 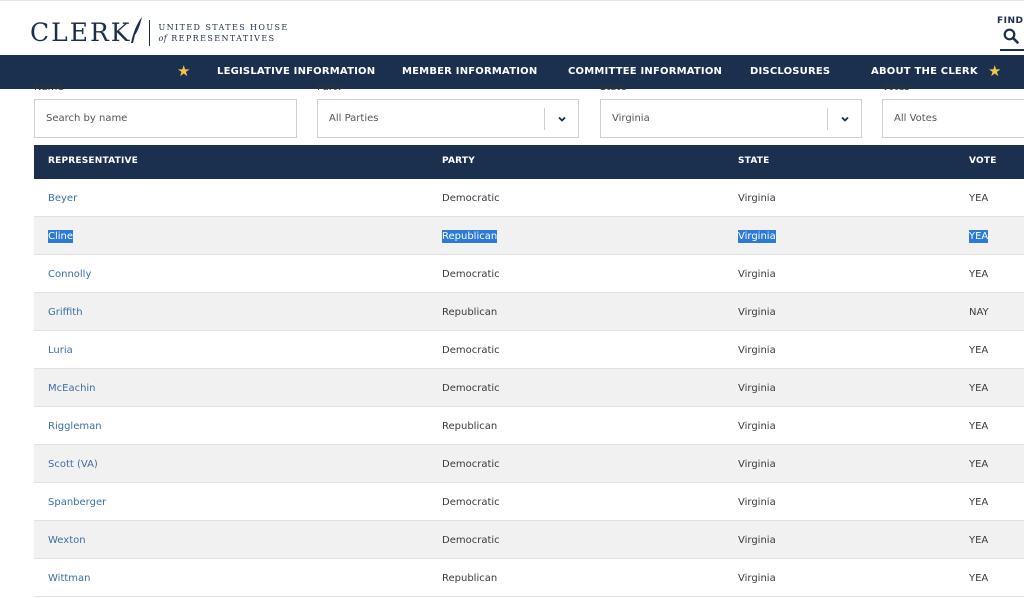 I want to click on state-select: Virginia, so click(x=731, y=118).